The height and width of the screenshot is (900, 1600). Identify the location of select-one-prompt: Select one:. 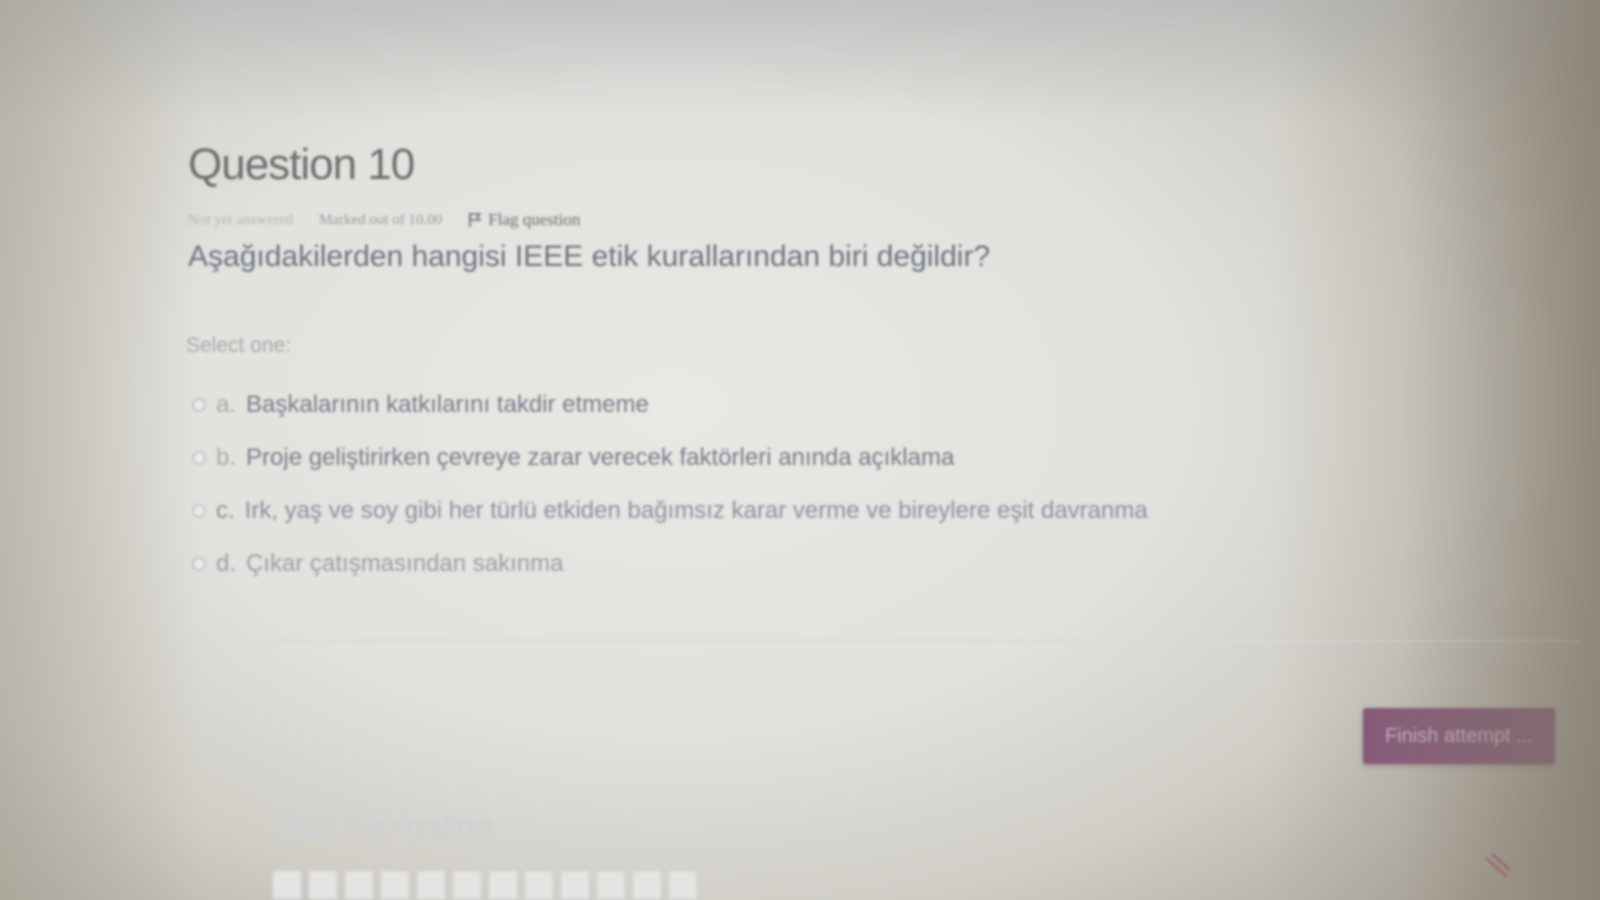
(239, 345).